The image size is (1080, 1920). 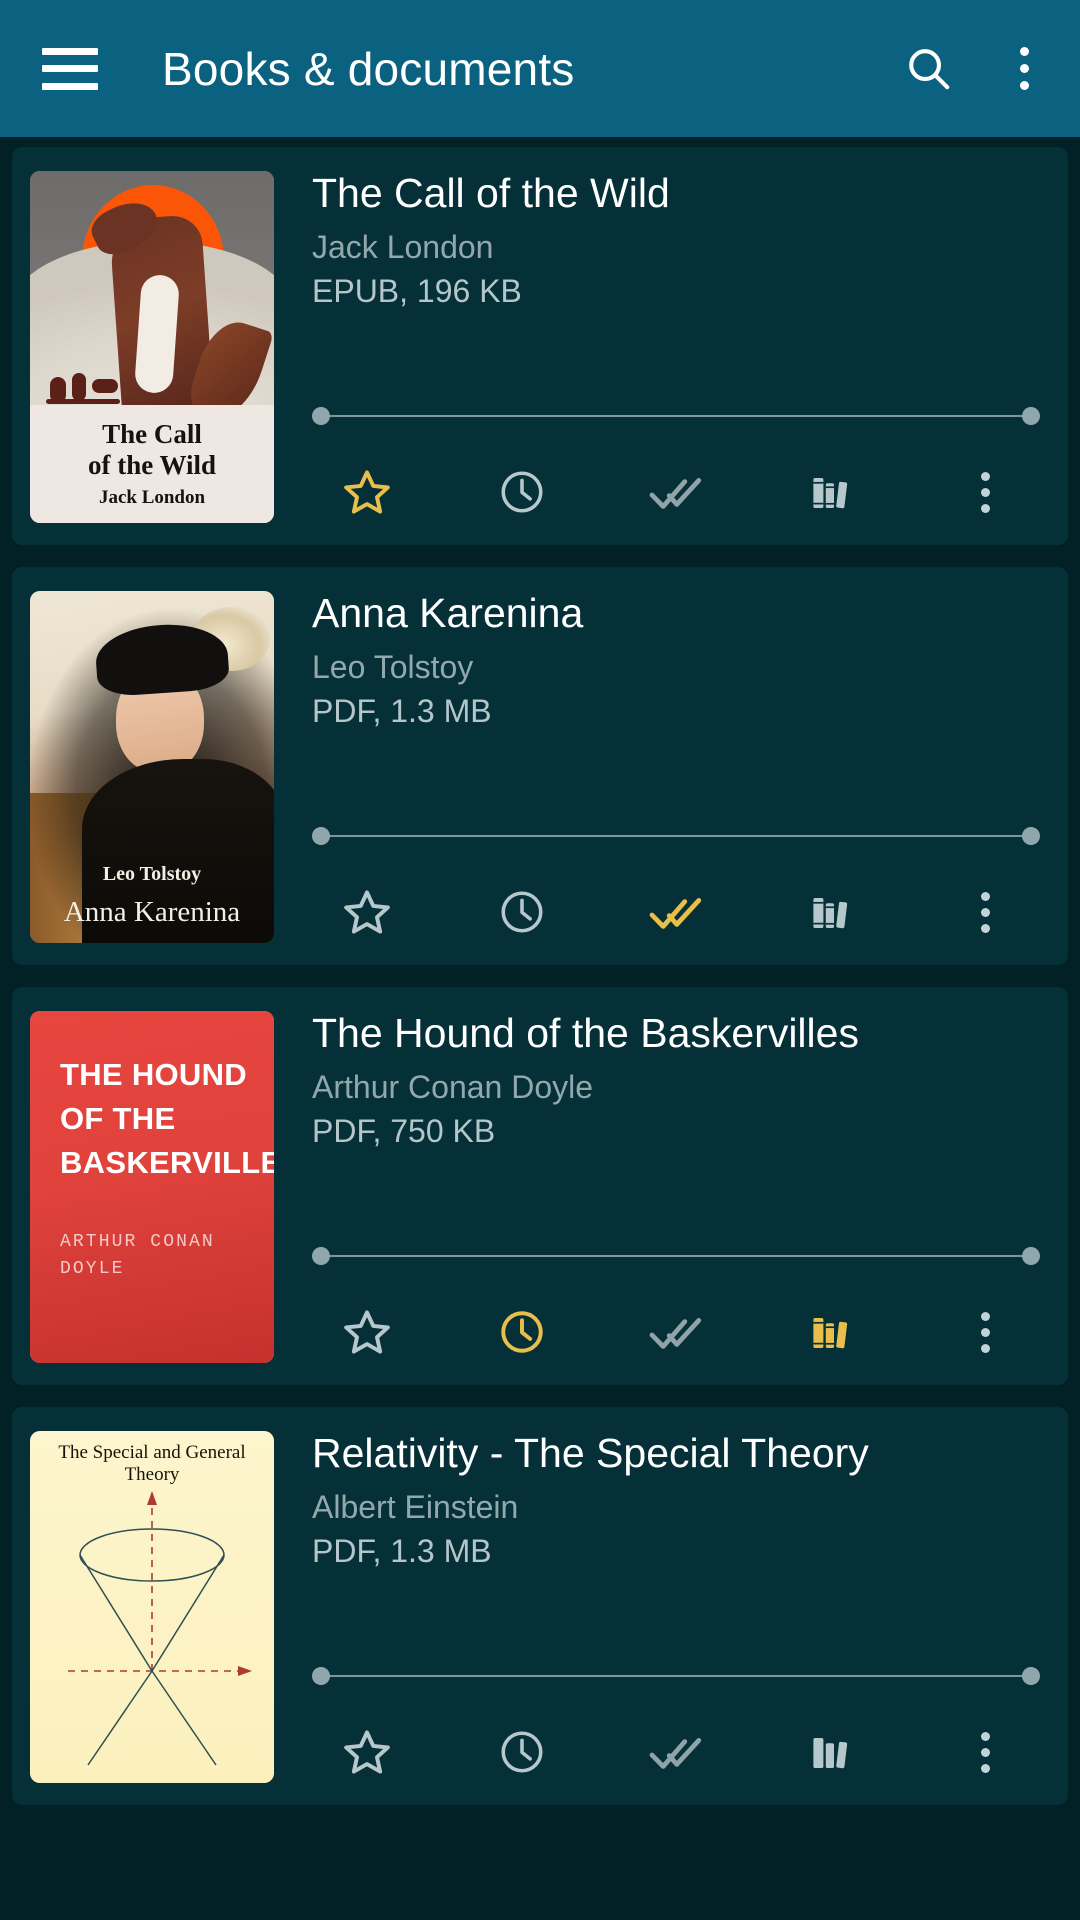 What do you see at coordinates (152, 347) in the screenshot?
I see `book-cover: The Call of the Wild Jack London` at bounding box center [152, 347].